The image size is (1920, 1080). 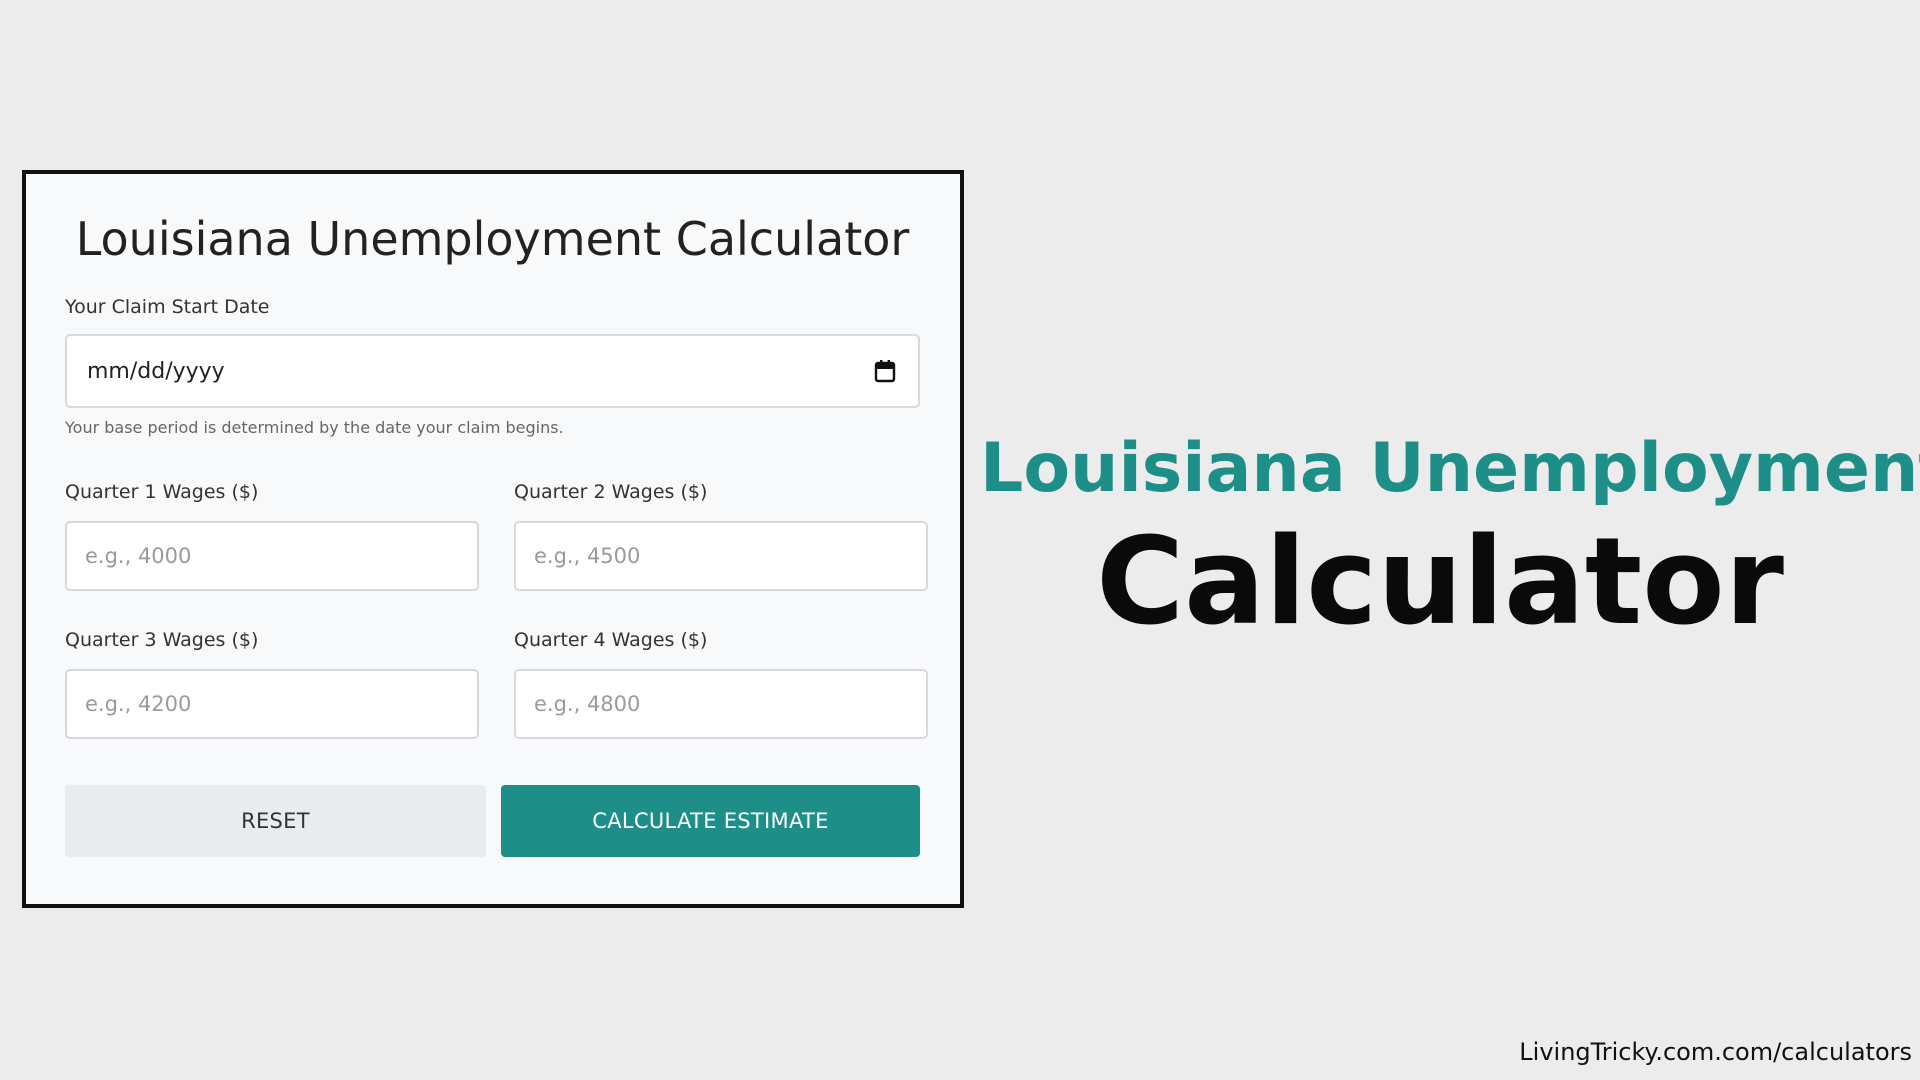 I want to click on quarter-4-field: Quarter 4 Wages ($), so click(x=721, y=683).